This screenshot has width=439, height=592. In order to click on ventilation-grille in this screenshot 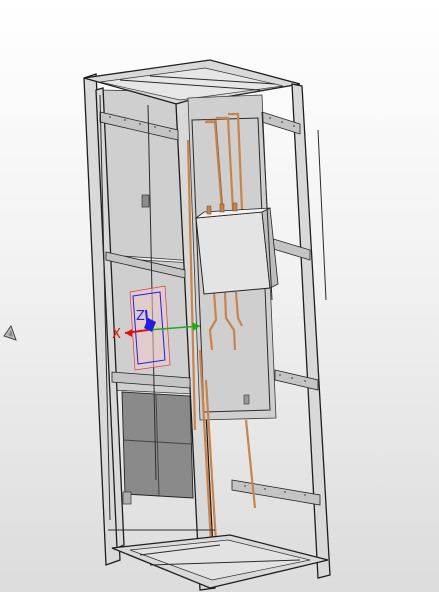, I will do `click(157, 445)`.